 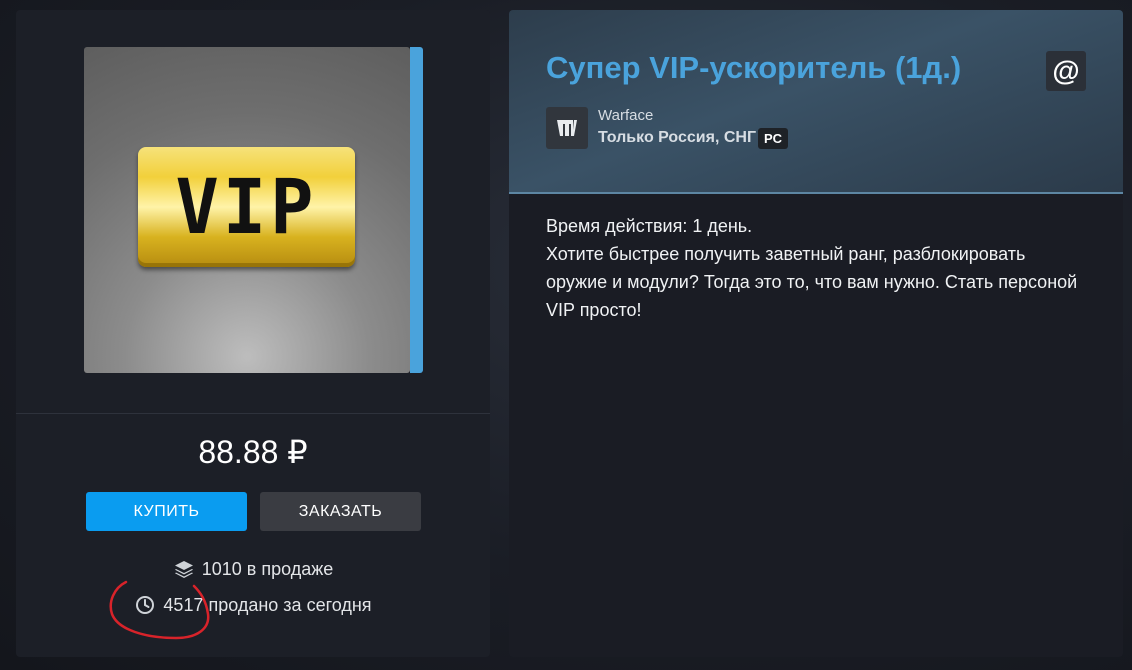 I want to click on details-header, so click(x=816, y=102).